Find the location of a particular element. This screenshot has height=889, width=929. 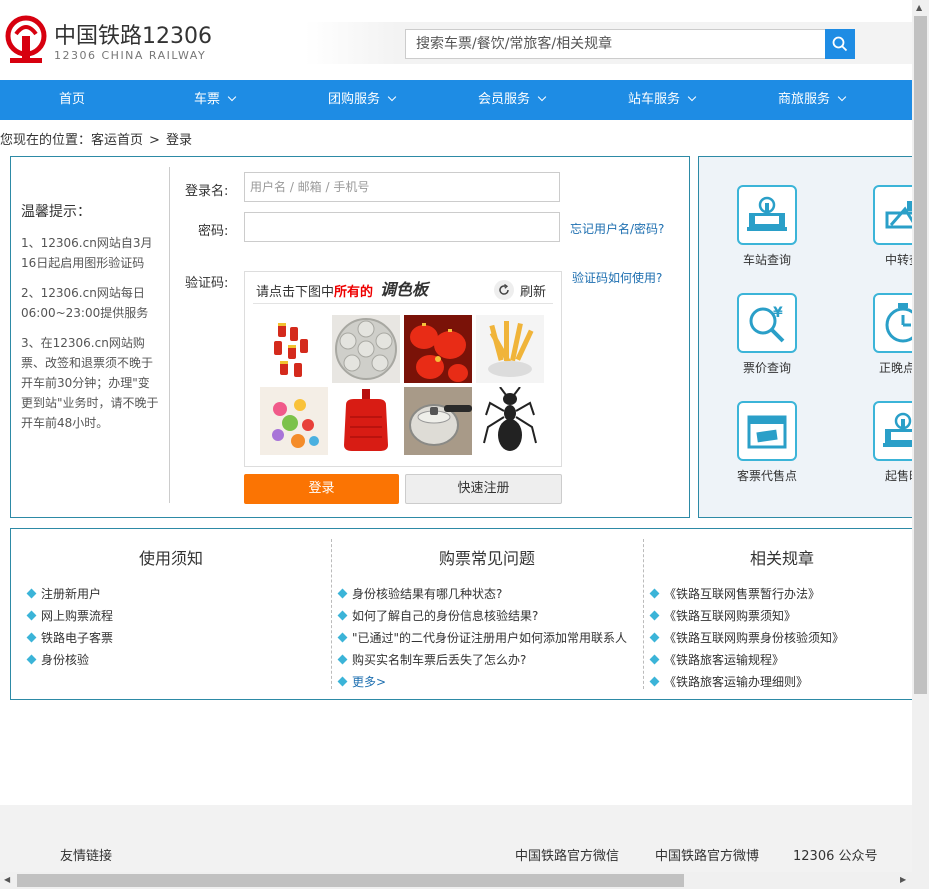

captcha-header: 请点击下图中所有的 调色板 刷新 is located at coordinates (403, 288).